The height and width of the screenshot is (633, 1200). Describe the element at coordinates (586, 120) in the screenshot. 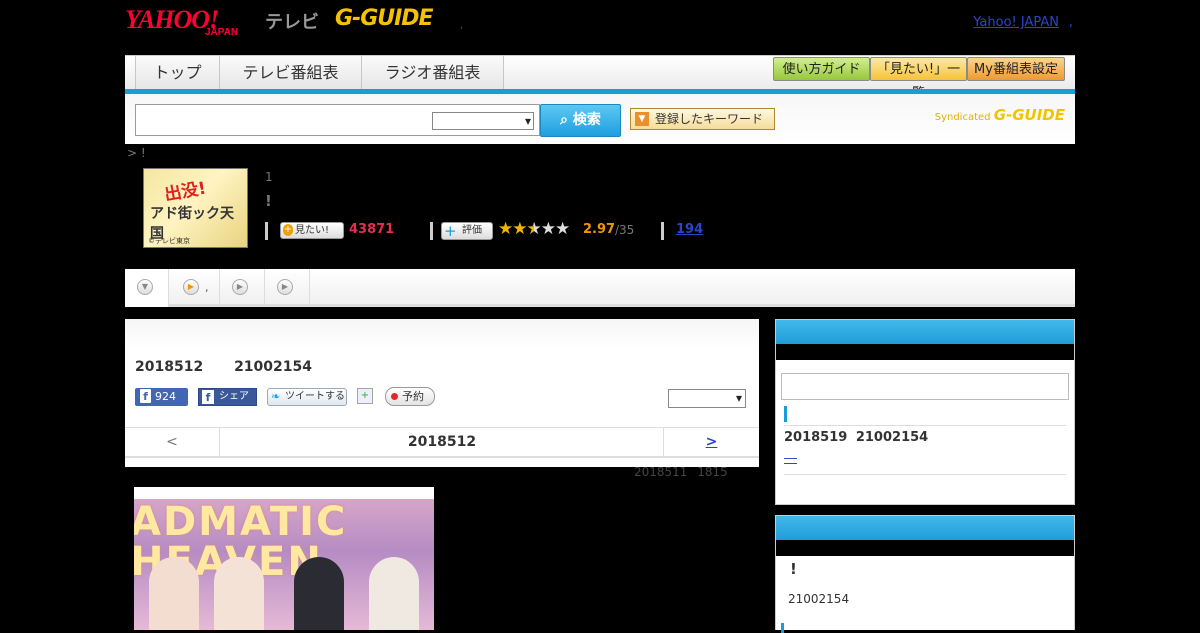

I see `search-button-label: 検索` at that location.